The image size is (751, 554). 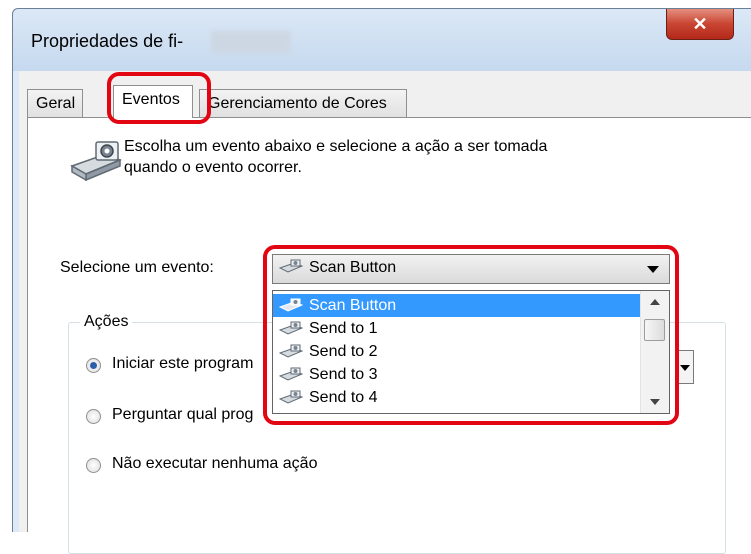 I want to click on radio-ask-program-label: Perguntar qual prog, so click(x=183, y=414).